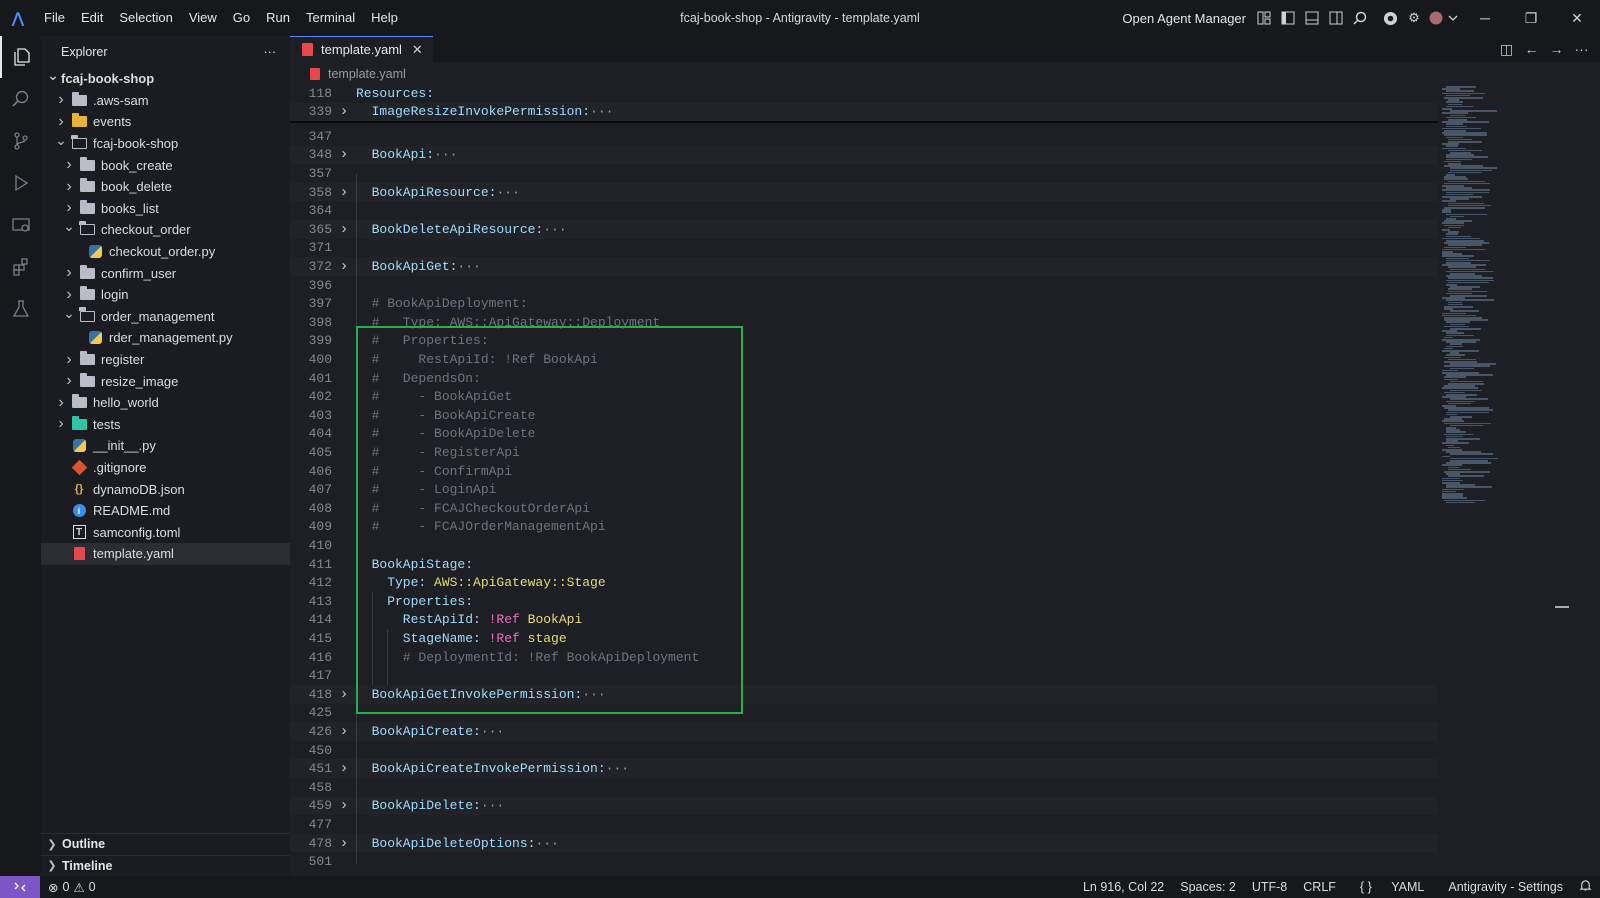  What do you see at coordinates (1264, 18) in the screenshot?
I see `layout-customize-icon` at bounding box center [1264, 18].